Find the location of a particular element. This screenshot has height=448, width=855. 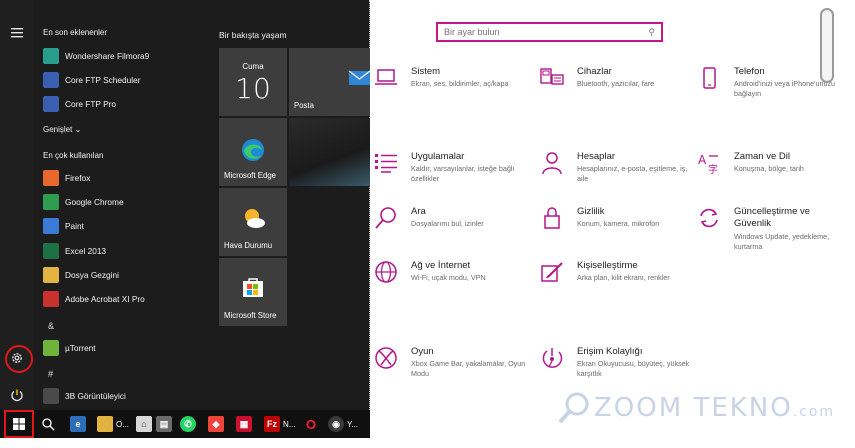

app-item-coreftp: Core FTP Pro is located at coordinates (124, 104).